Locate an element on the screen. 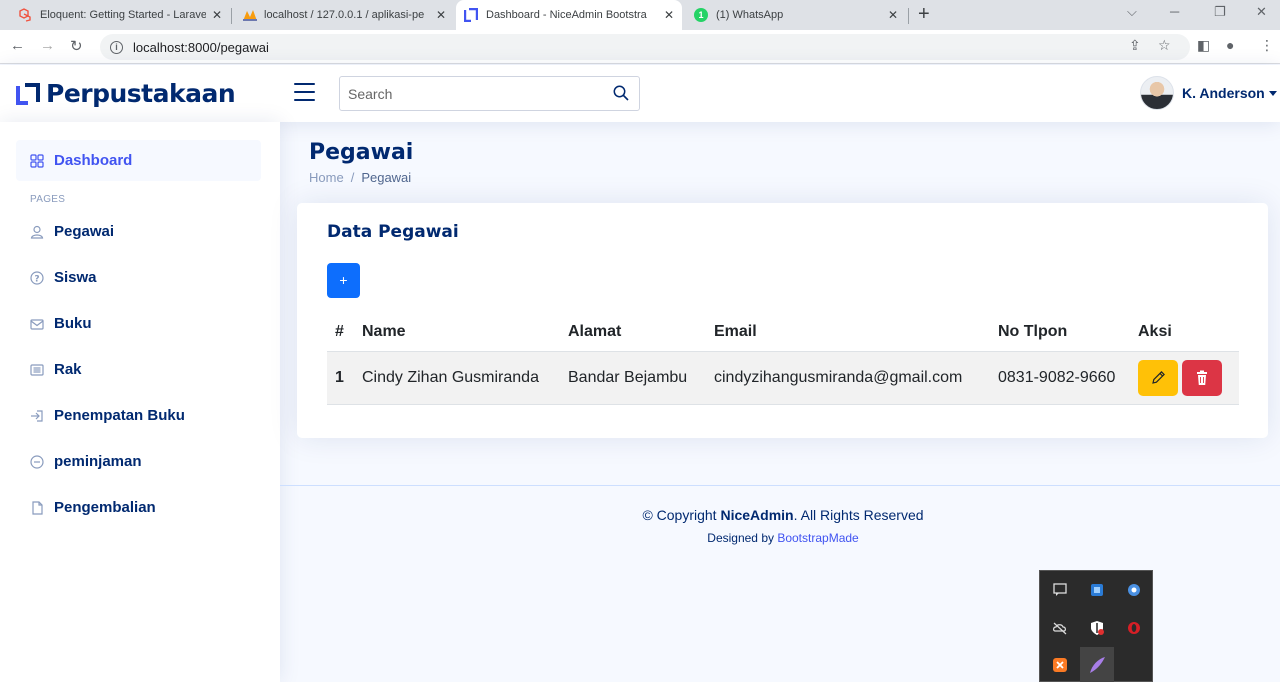 Image resolution: width=1280 pixels, height=682 pixels. search-icon is located at coordinates (621, 95).